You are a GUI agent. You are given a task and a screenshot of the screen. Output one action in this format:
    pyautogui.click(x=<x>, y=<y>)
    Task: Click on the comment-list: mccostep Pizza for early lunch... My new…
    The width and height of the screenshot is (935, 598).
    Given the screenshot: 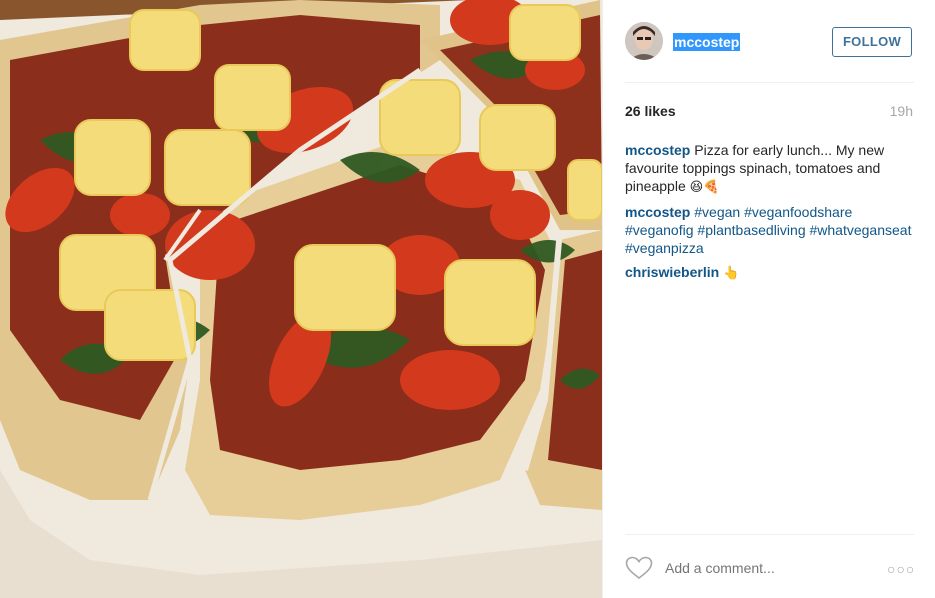 What is the action you would take?
    pyautogui.click(x=771, y=215)
    